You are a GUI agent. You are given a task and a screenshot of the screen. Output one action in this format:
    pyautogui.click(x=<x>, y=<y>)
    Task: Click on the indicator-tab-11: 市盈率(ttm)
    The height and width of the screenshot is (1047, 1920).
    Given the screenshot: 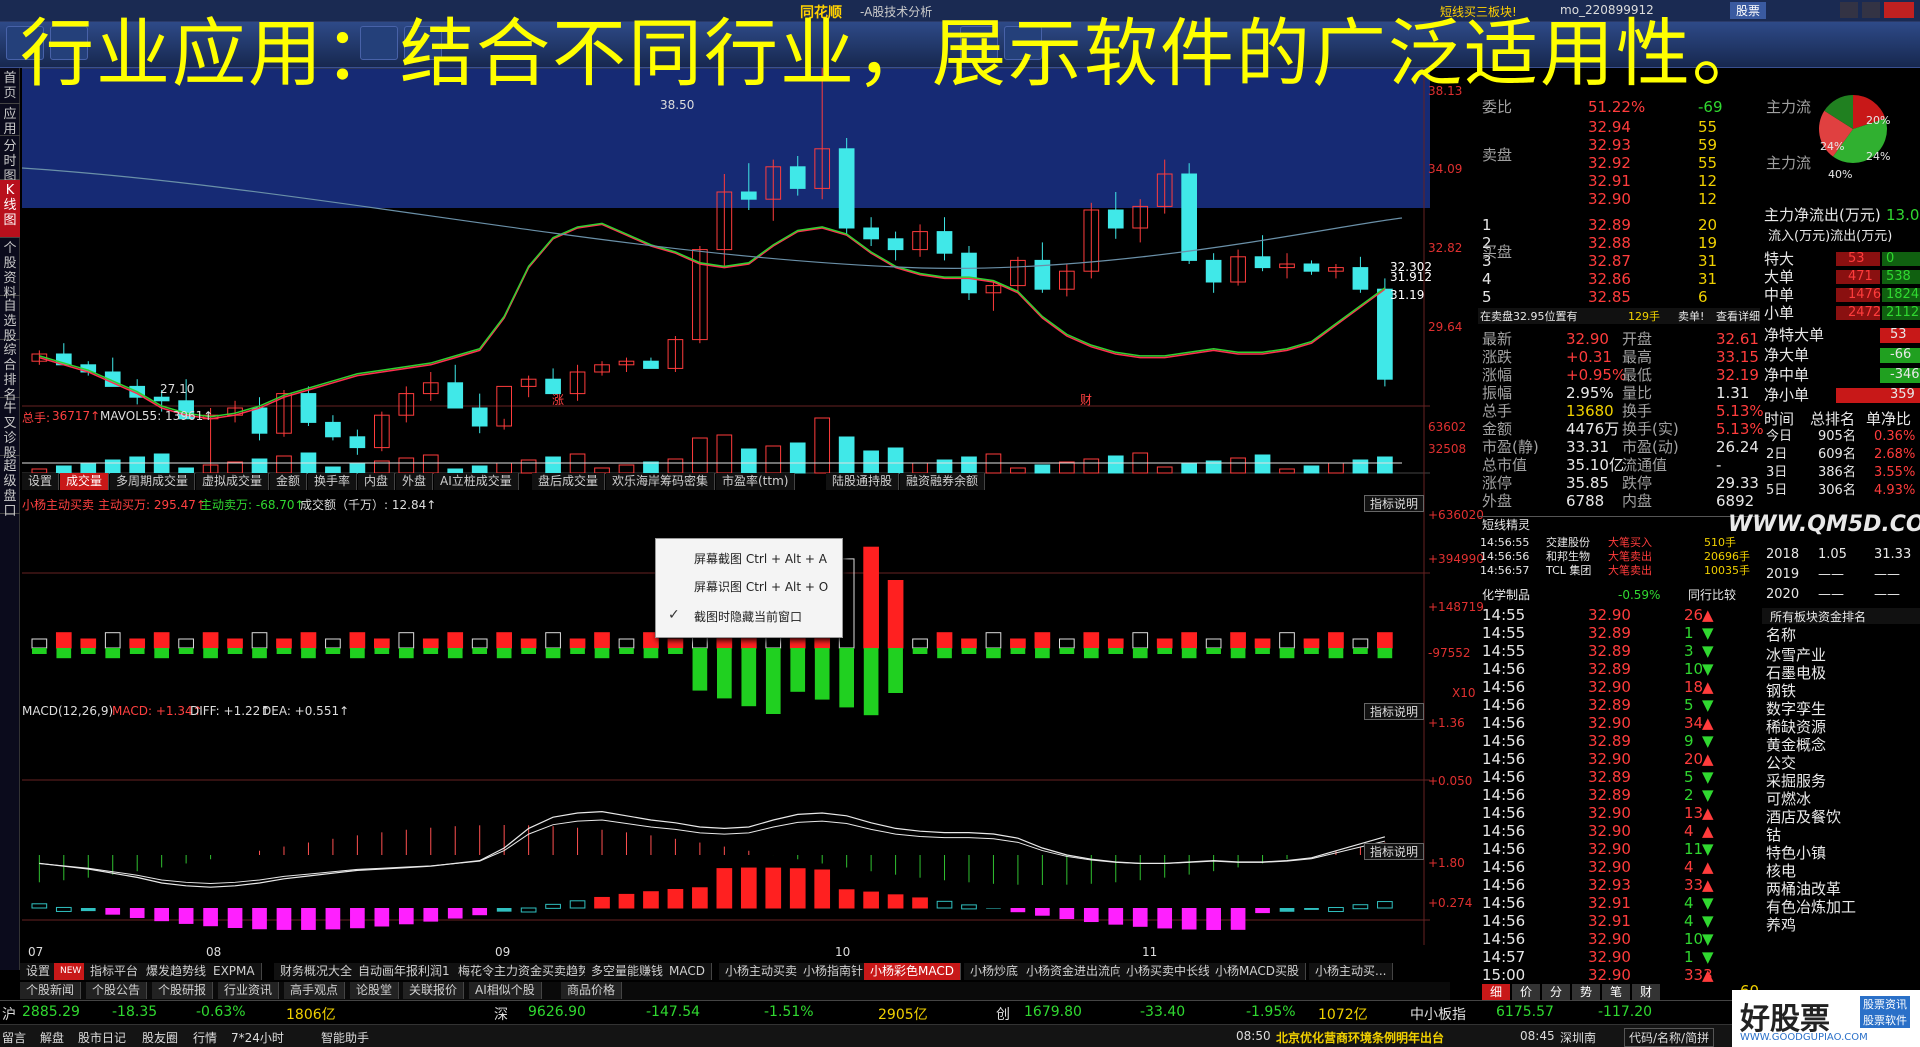 What is the action you would take?
    pyautogui.click(x=756, y=481)
    